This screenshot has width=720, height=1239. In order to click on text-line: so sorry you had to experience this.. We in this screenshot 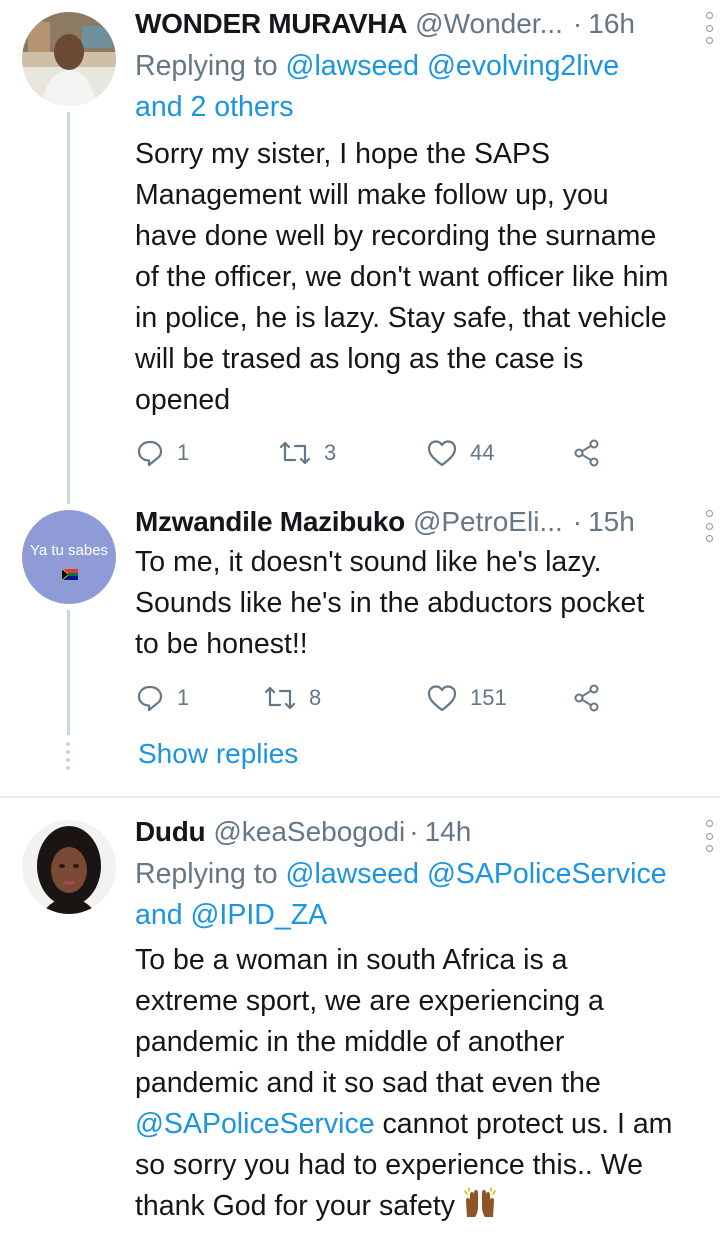, I will do `click(389, 1165)`.